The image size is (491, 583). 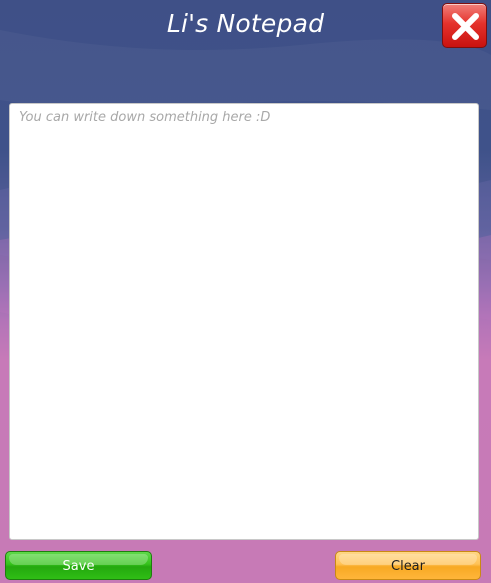 I want to click on save-button: Save, so click(x=78, y=565).